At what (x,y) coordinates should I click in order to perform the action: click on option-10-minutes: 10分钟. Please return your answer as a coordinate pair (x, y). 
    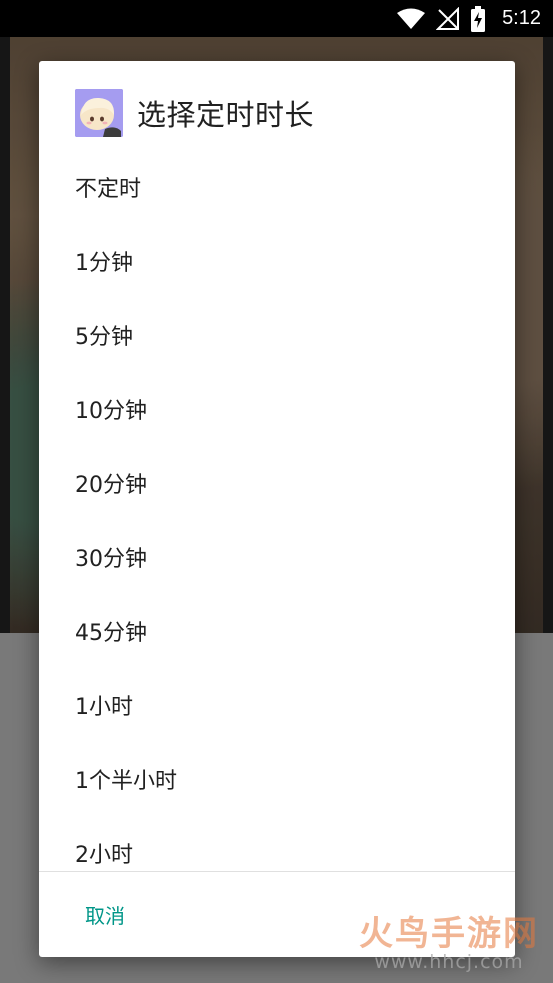
    Looking at the image, I should click on (277, 409).